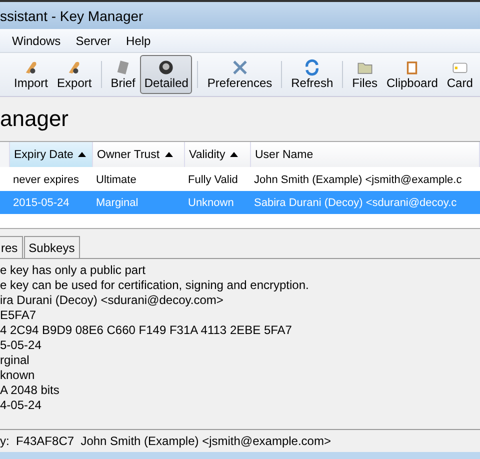 The image size is (480, 459). I want to click on detail-line: 5-05-24, so click(21, 345).